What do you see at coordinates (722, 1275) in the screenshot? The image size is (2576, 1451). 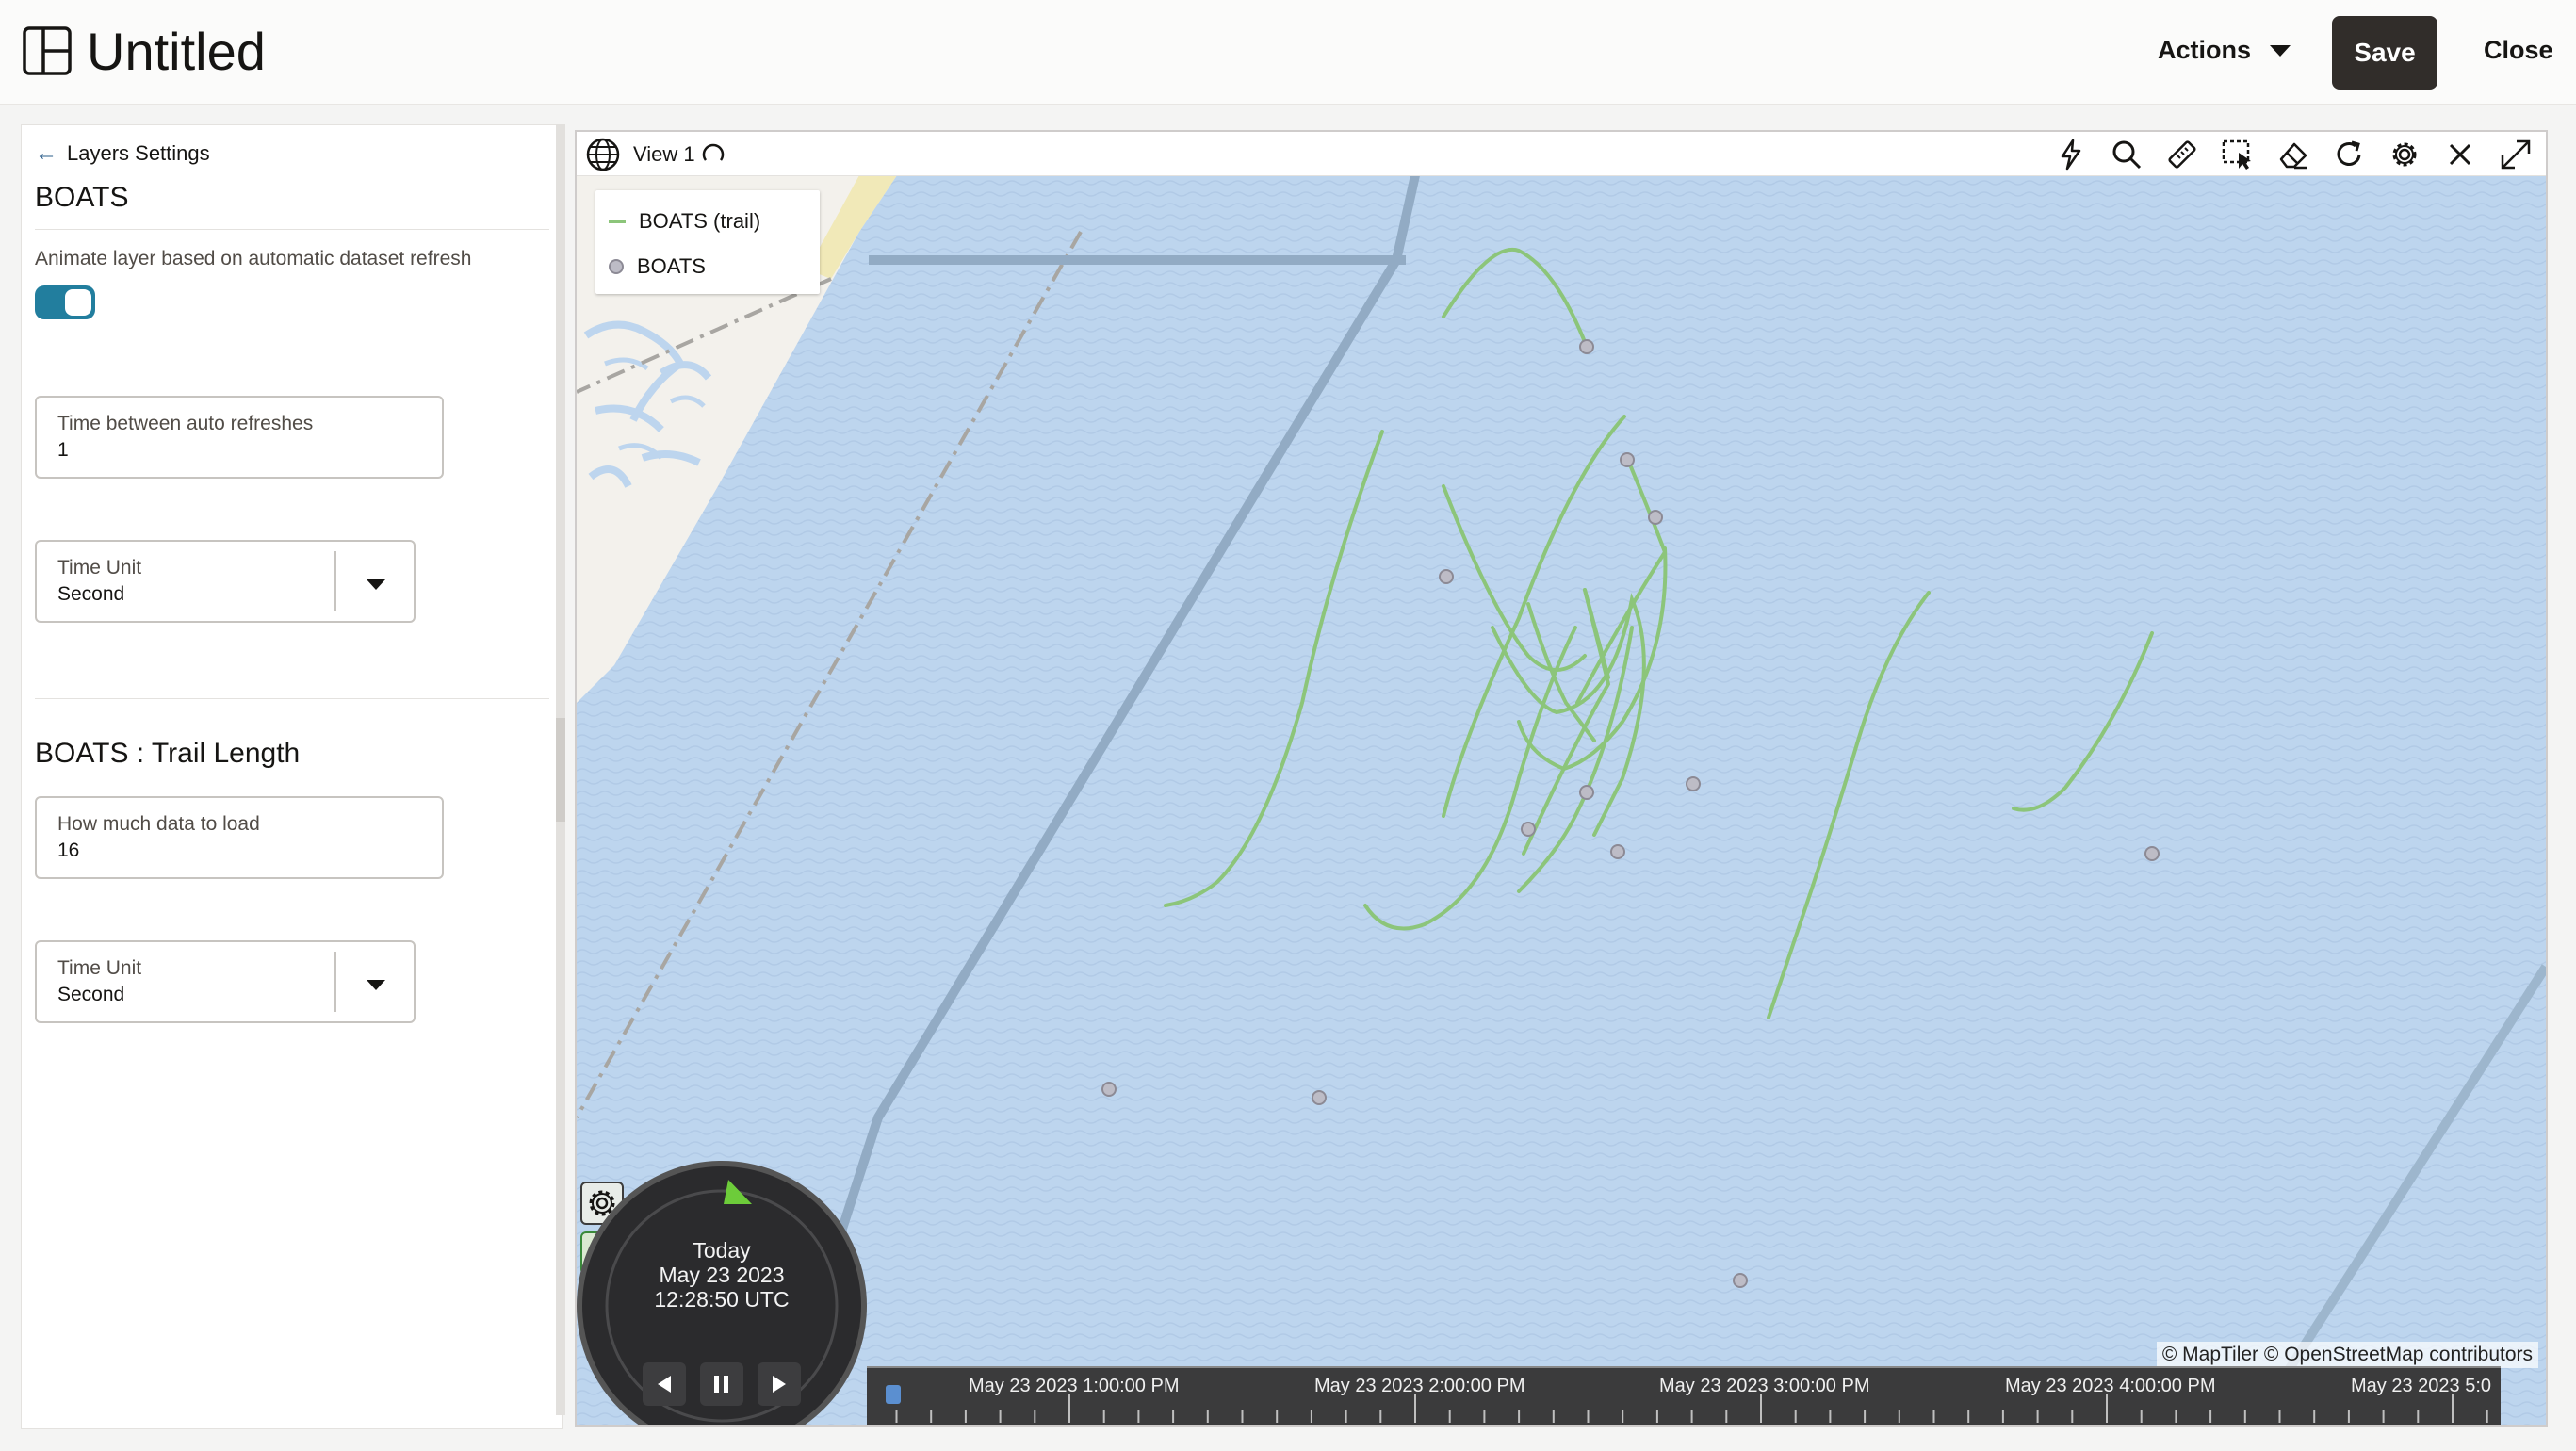 I see `clock-date: May 23 2023` at bounding box center [722, 1275].